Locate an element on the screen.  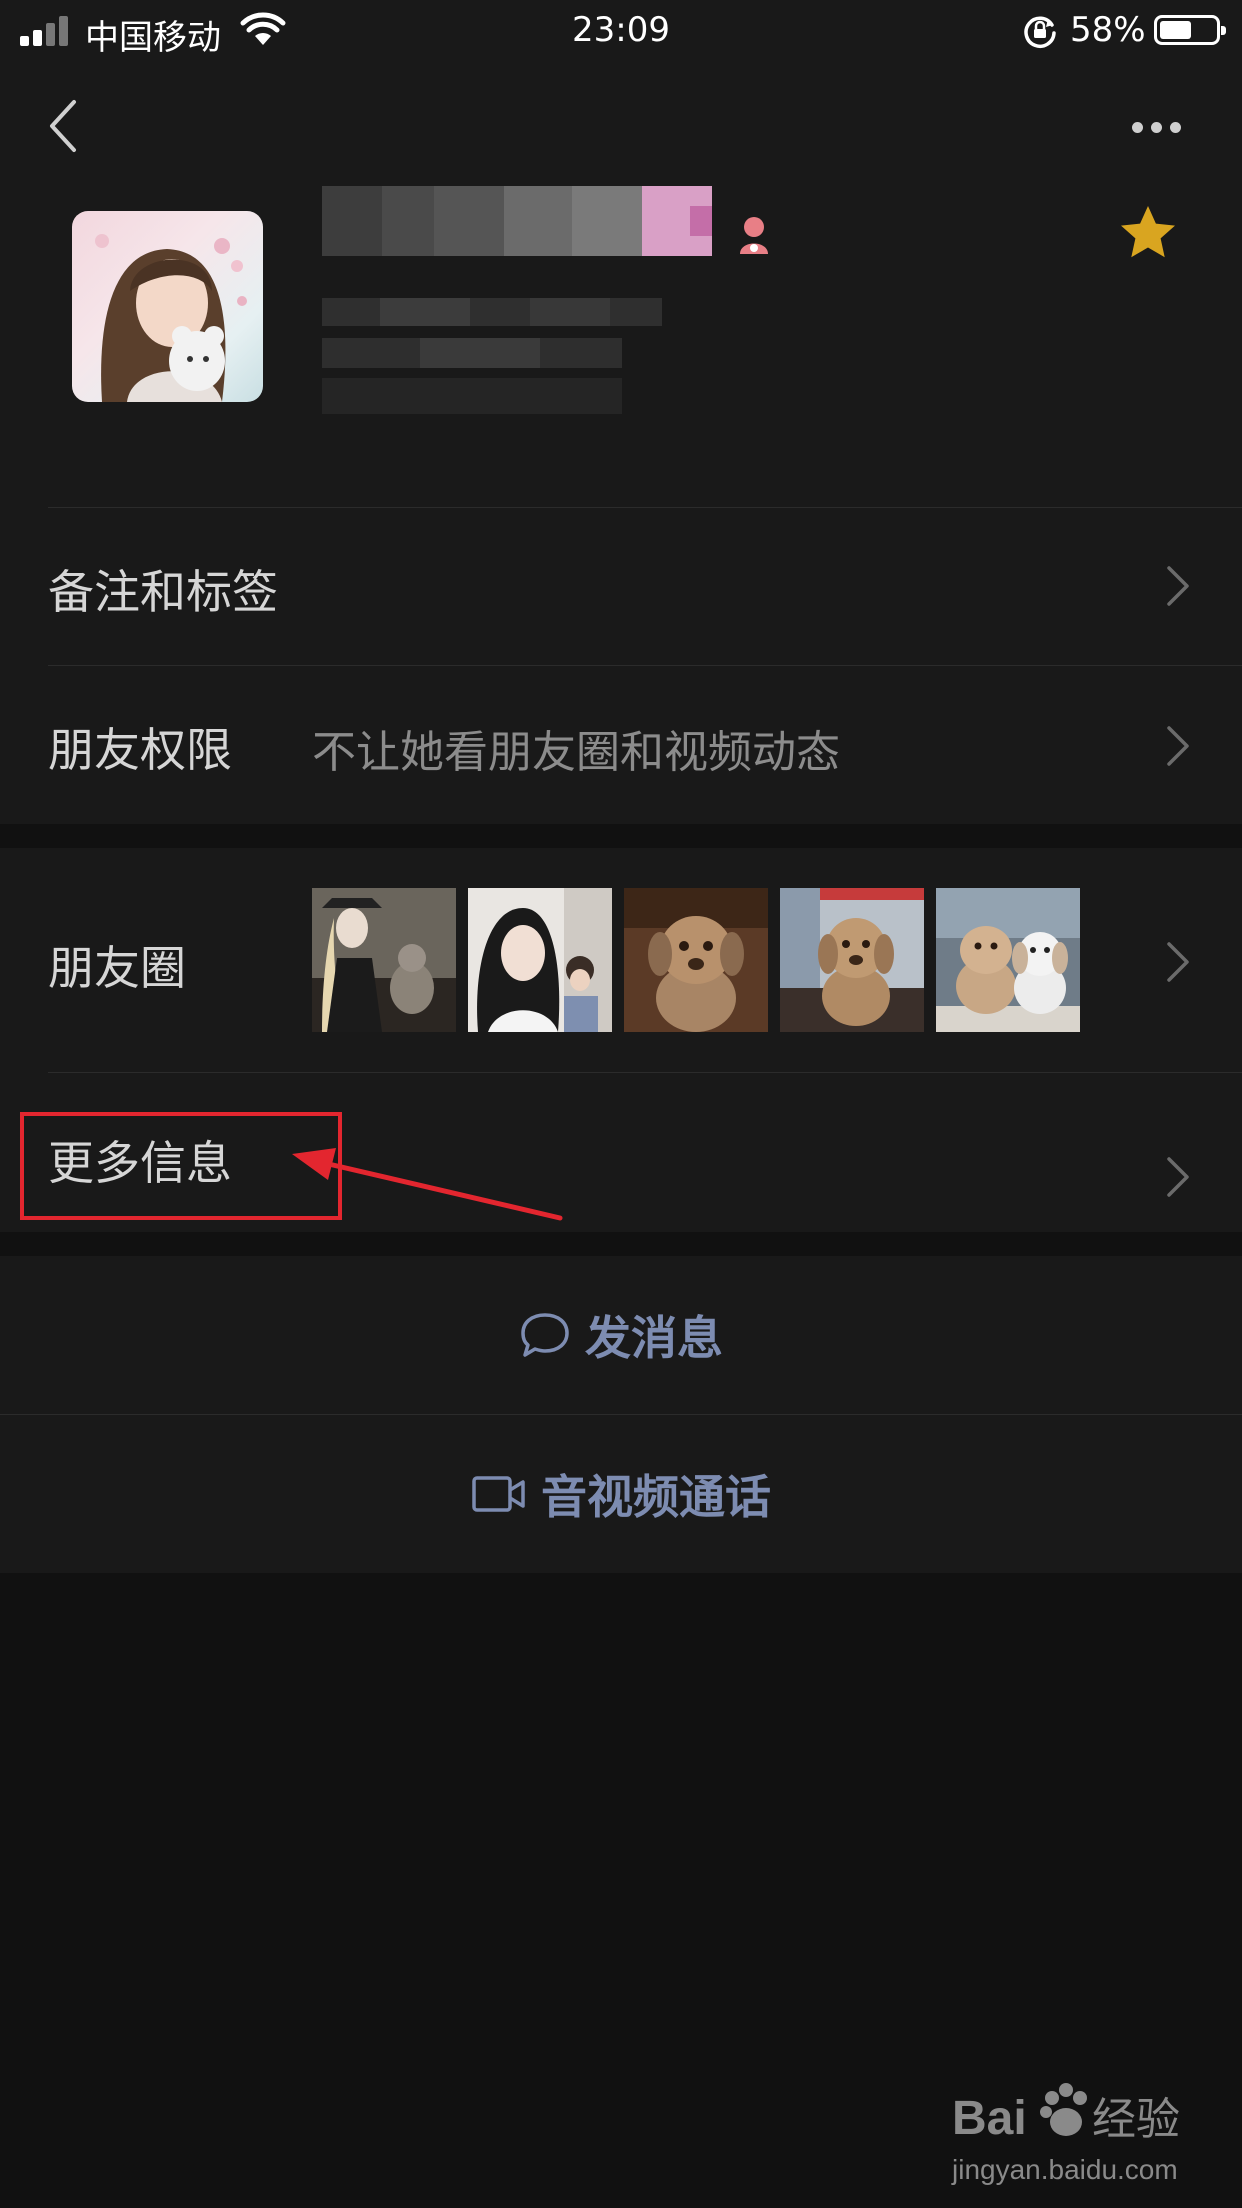
rotation-lock-icon is located at coordinates (1040, 32).